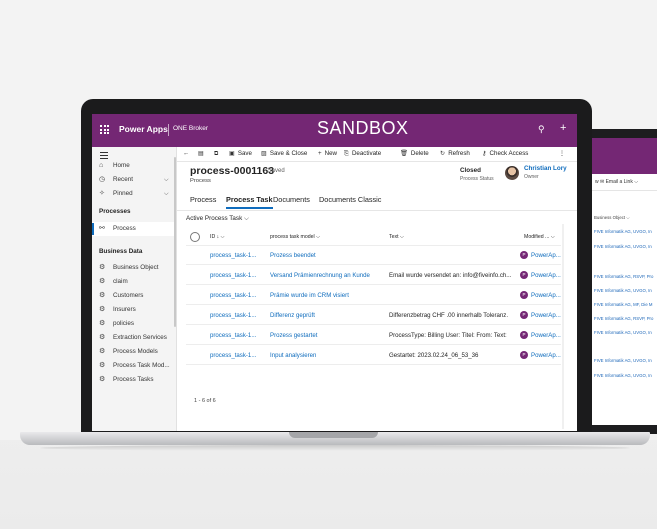 The image size is (657, 529). Describe the element at coordinates (512, 173) in the screenshot. I see `owner-avatar` at that location.